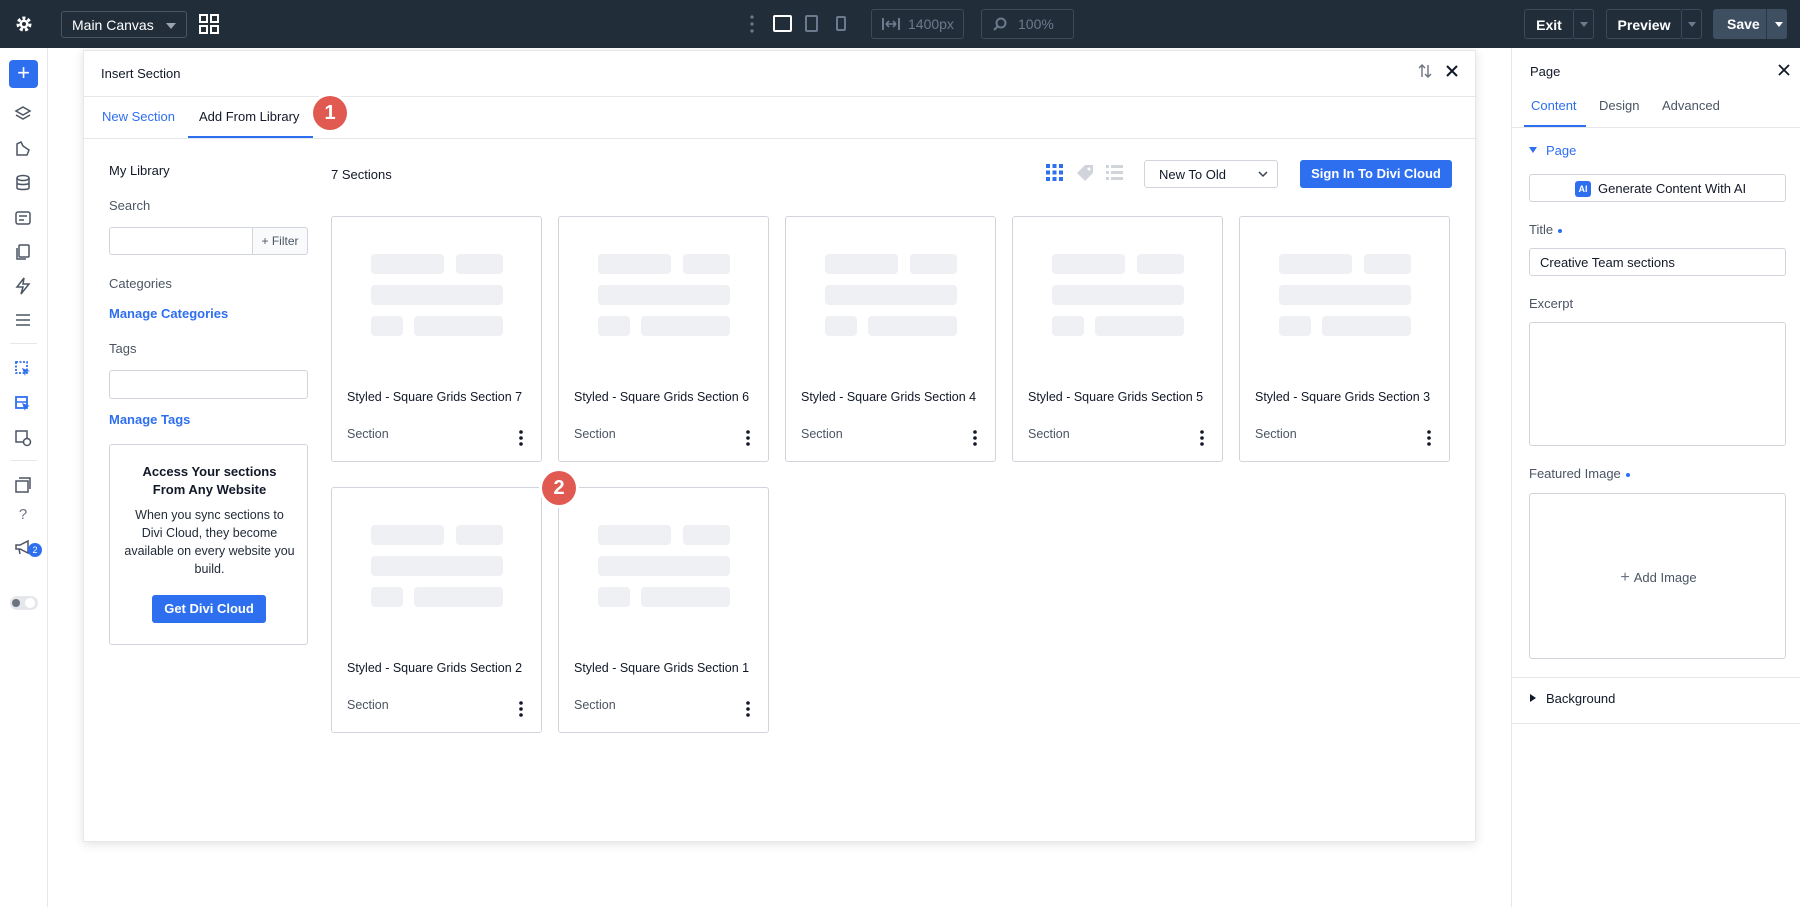  I want to click on manage-tags-link: Manage Tags, so click(149, 419).